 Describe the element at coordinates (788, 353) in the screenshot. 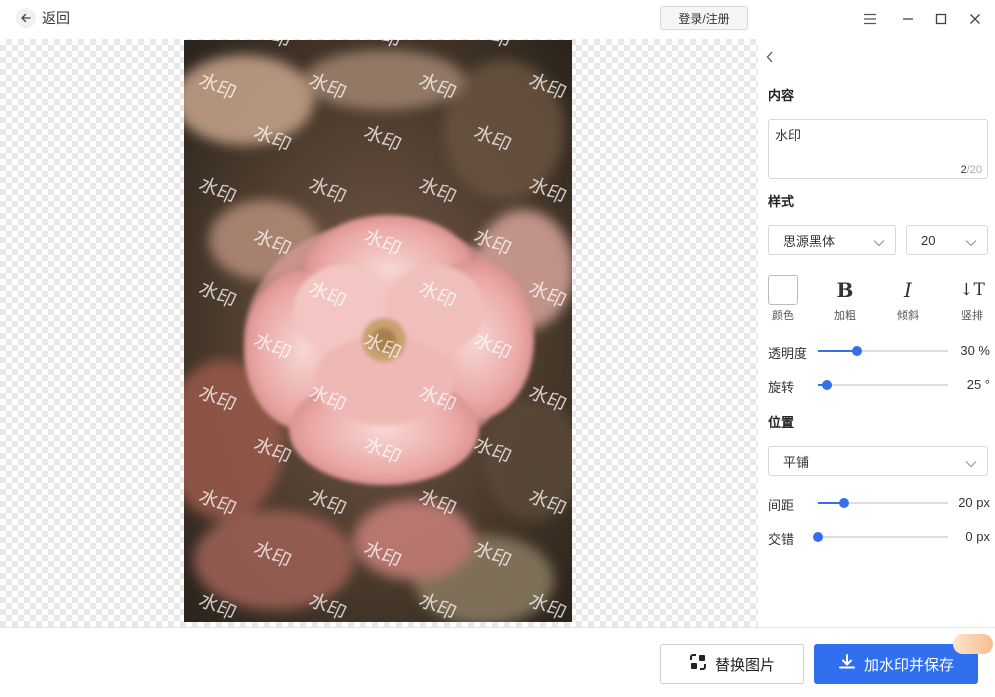

I see `opacity-label: 透明度` at that location.